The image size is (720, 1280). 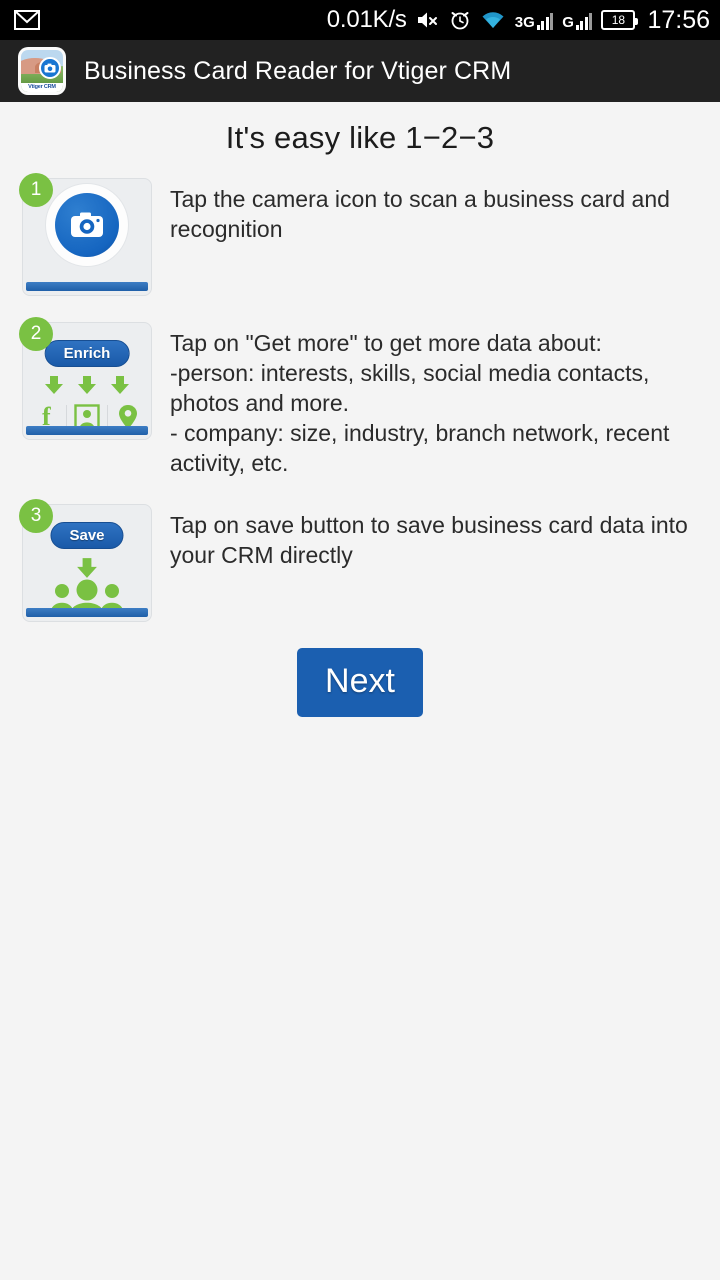 I want to click on enrich-arrow-row, so click(x=87, y=387).